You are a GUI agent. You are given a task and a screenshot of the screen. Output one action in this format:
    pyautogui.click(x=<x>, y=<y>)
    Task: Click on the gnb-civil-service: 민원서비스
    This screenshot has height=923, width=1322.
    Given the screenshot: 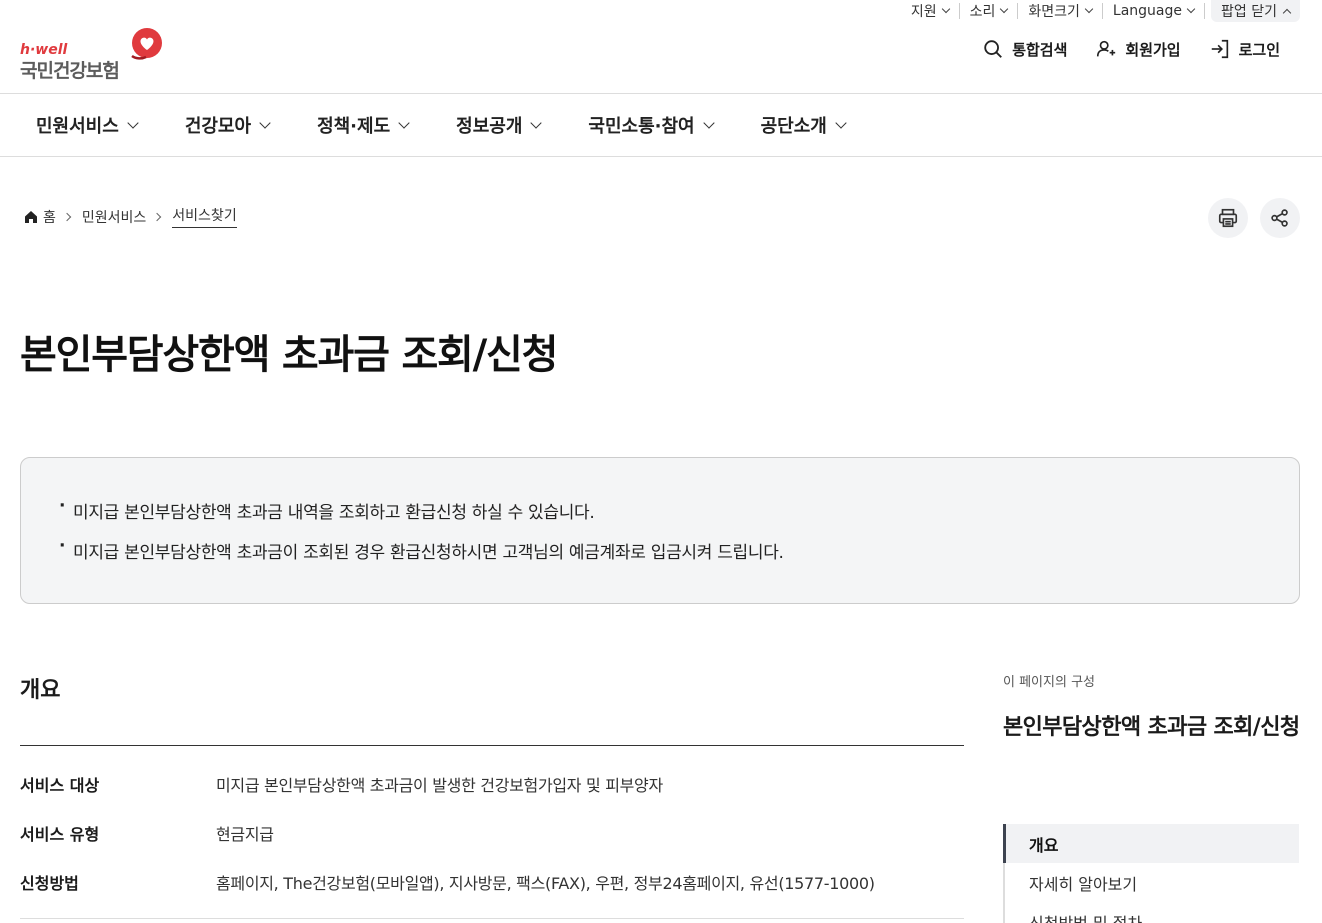 What is the action you would take?
    pyautogui.click(x=87, y=125)
    